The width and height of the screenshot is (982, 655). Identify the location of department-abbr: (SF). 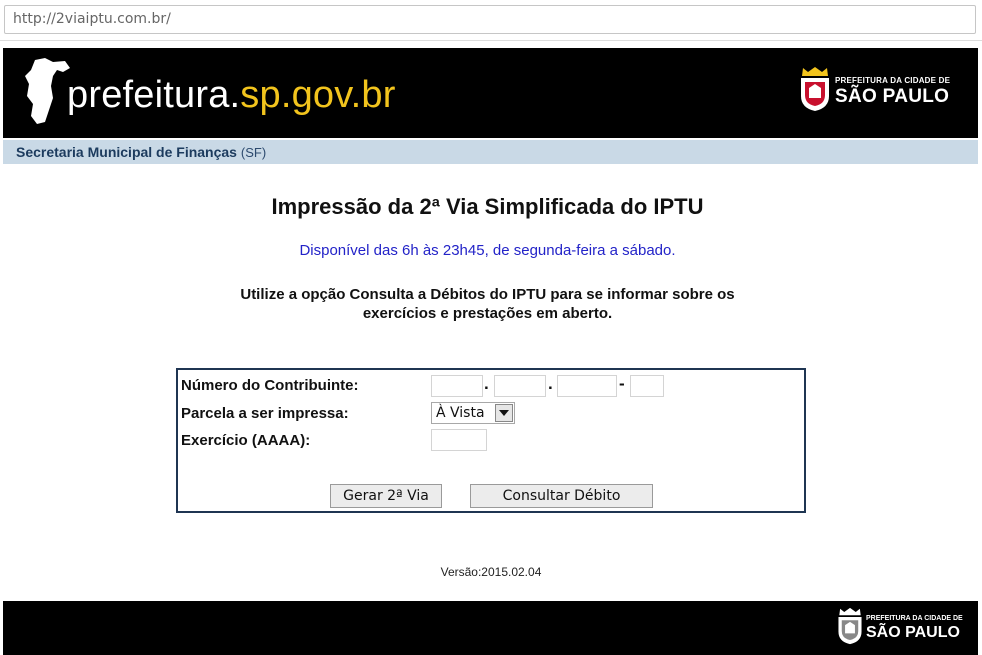
(253, 152).